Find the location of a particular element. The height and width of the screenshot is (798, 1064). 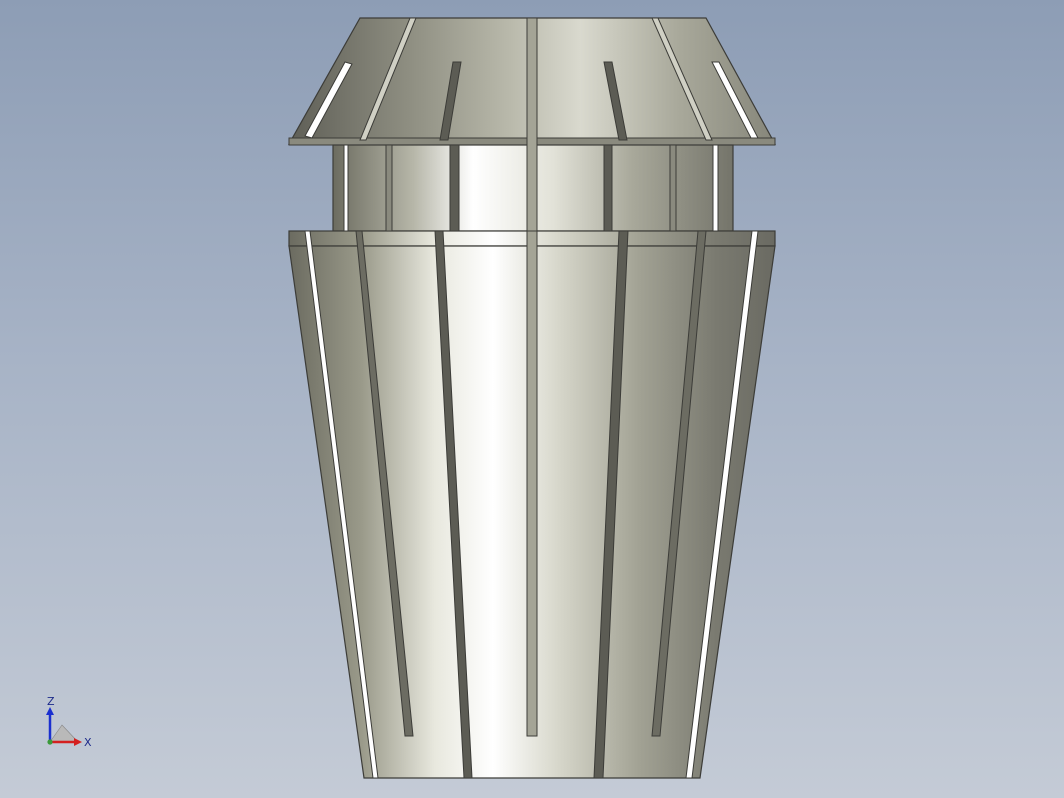

coordinate-triad-icon: Z X is located at coordinates (70, 725).